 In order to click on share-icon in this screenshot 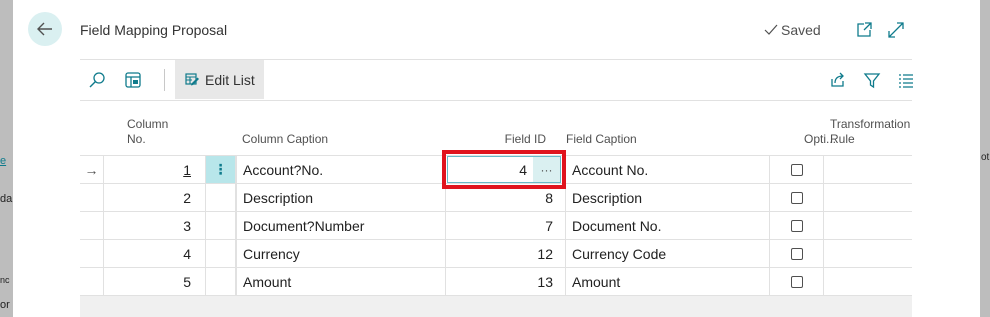, I will do `click(837, 80)`.